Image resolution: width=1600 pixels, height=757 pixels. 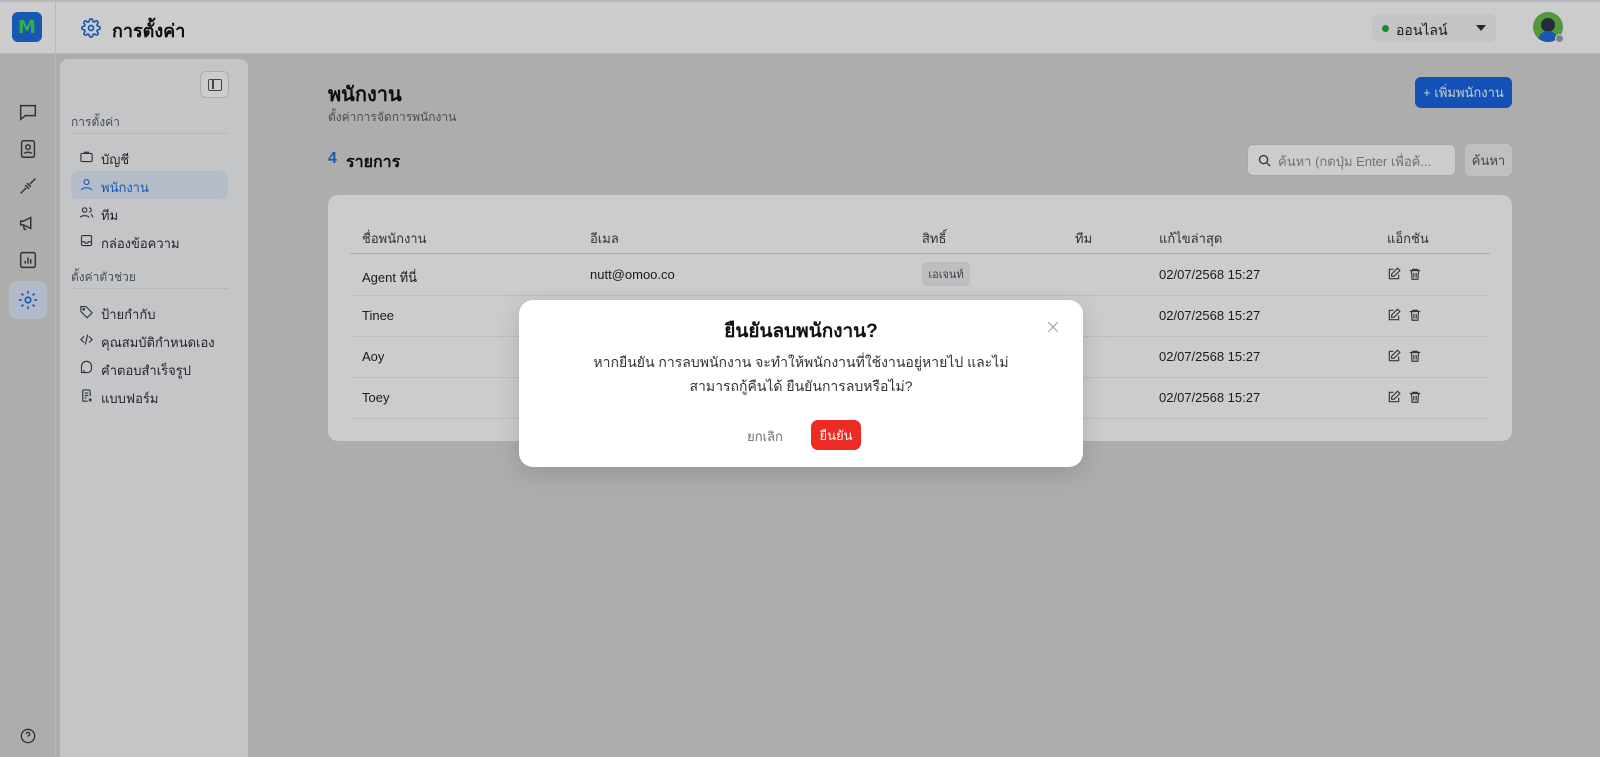 I want to click on close-icon, so click(x=1053, y=327).